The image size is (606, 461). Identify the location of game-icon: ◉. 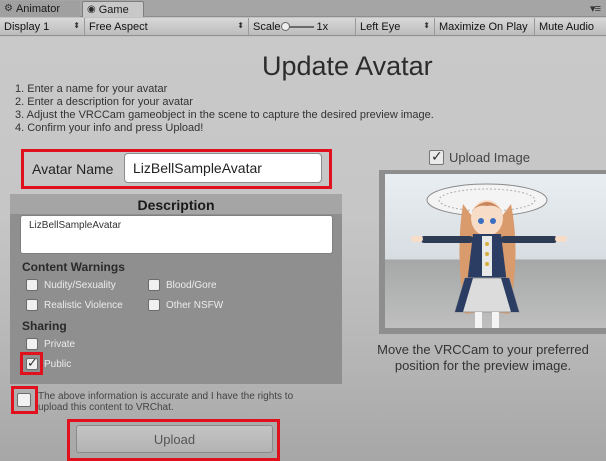
(91, 9).